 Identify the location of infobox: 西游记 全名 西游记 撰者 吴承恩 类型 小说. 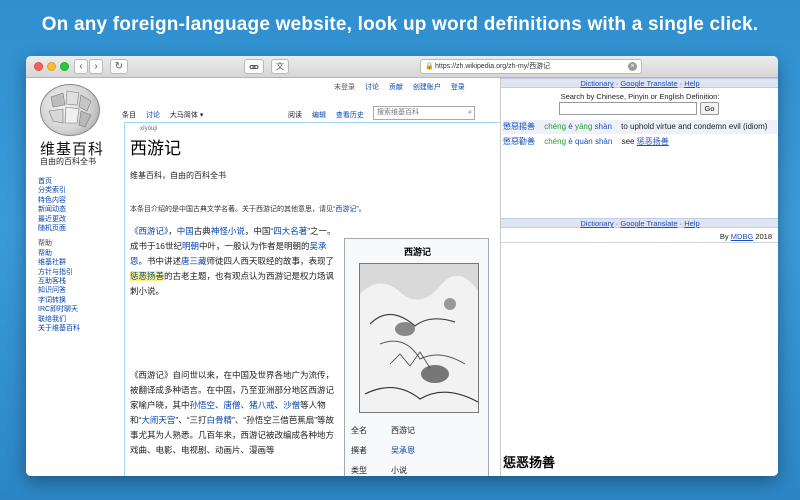
(416, 357).